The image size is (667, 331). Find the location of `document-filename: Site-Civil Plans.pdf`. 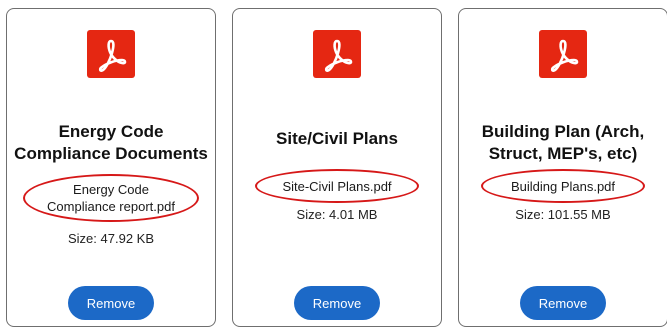

document-filename: Site-Civil Plans.pdf is located at coordinates (336, 186).